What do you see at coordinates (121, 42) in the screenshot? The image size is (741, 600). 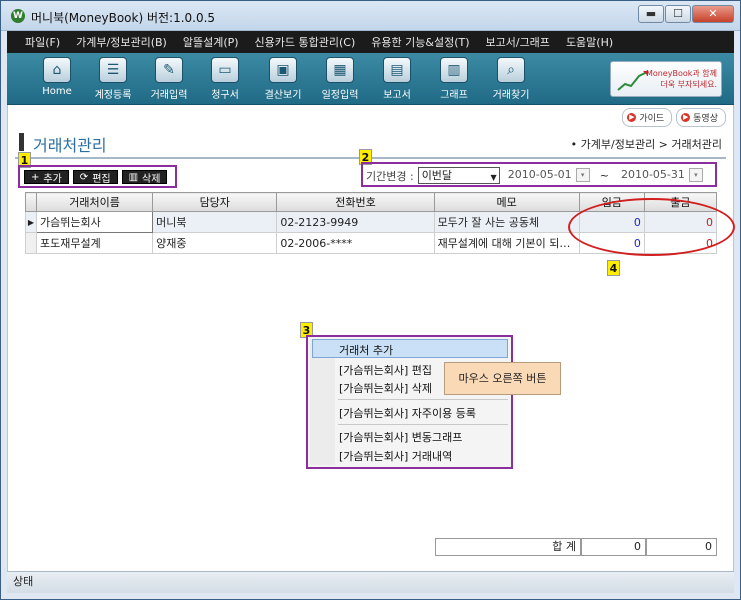 I see `menu-ledger: 가계부/정보관리(B)` at bounding box center [121, 42].